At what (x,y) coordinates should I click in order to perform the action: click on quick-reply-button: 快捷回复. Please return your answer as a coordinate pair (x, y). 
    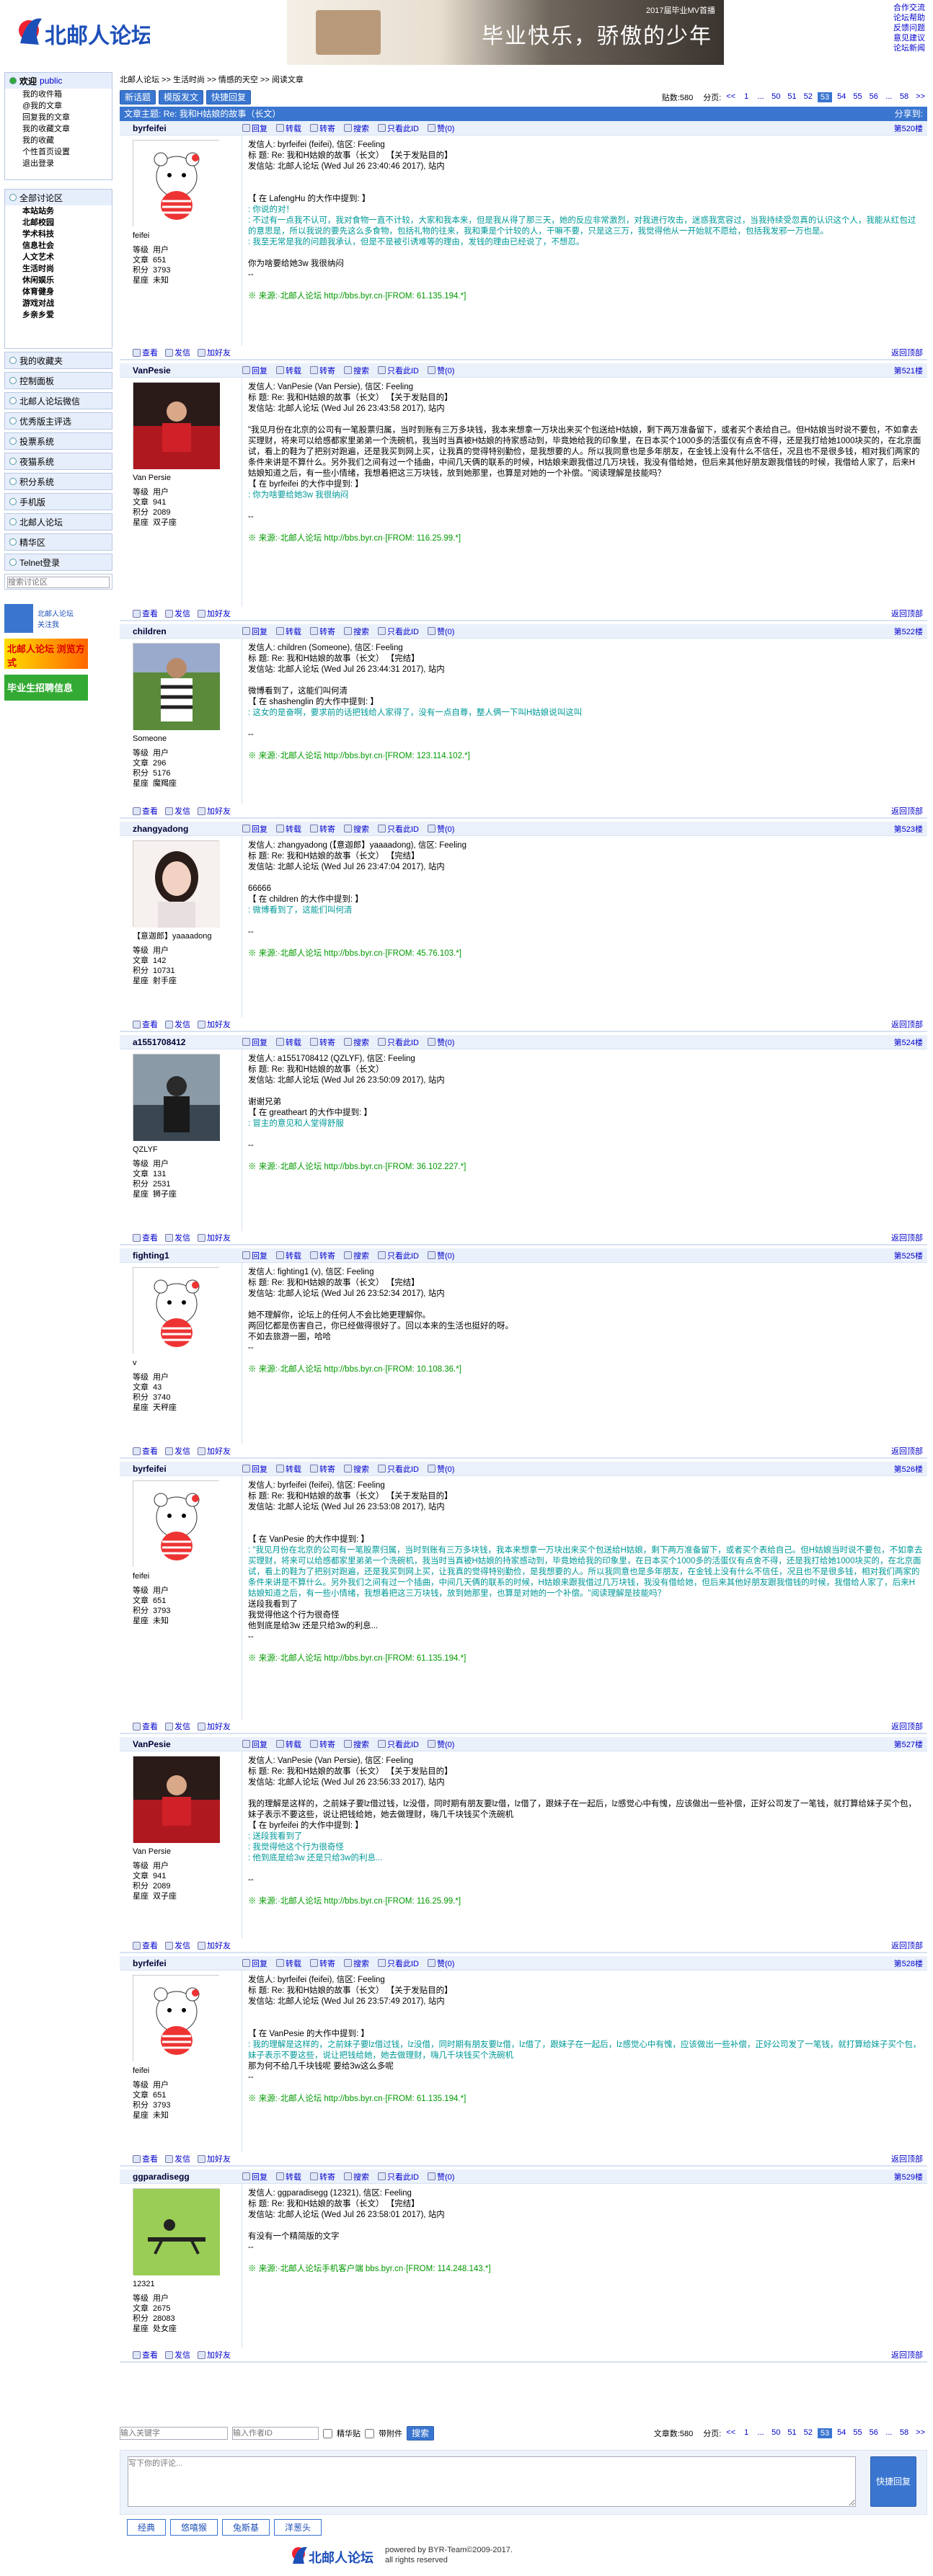
    Looking at the image, I should click on (229, 97).